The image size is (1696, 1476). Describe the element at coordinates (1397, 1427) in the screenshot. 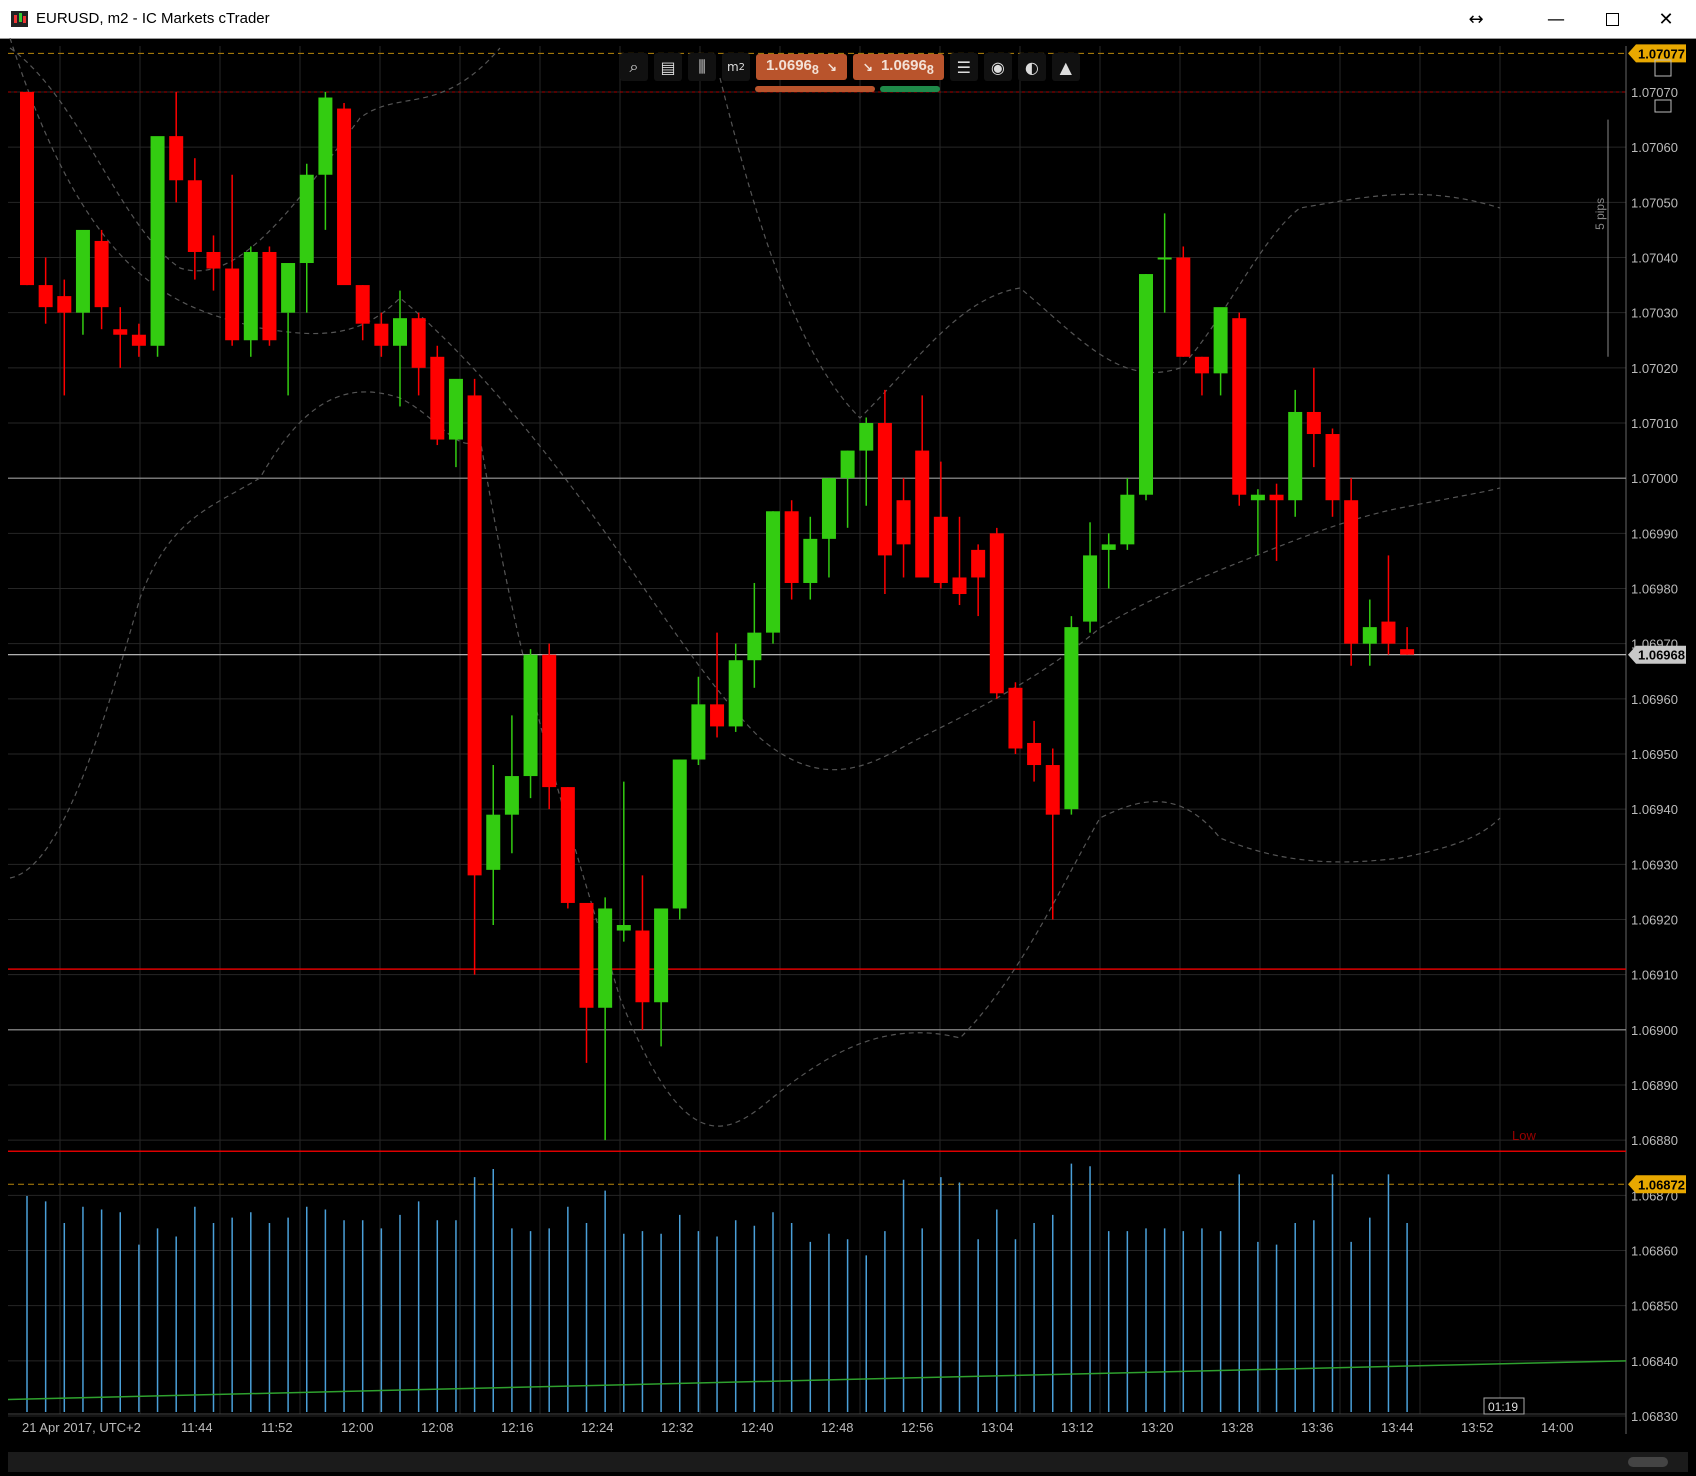

I see `x-tick-label: 13:44` at that location.